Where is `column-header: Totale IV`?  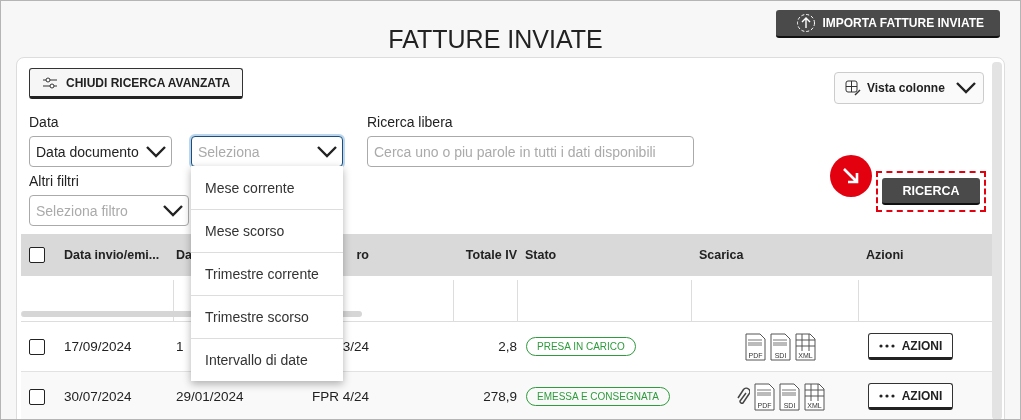 column-header: Totale IV is located at coordinates (491, 255).